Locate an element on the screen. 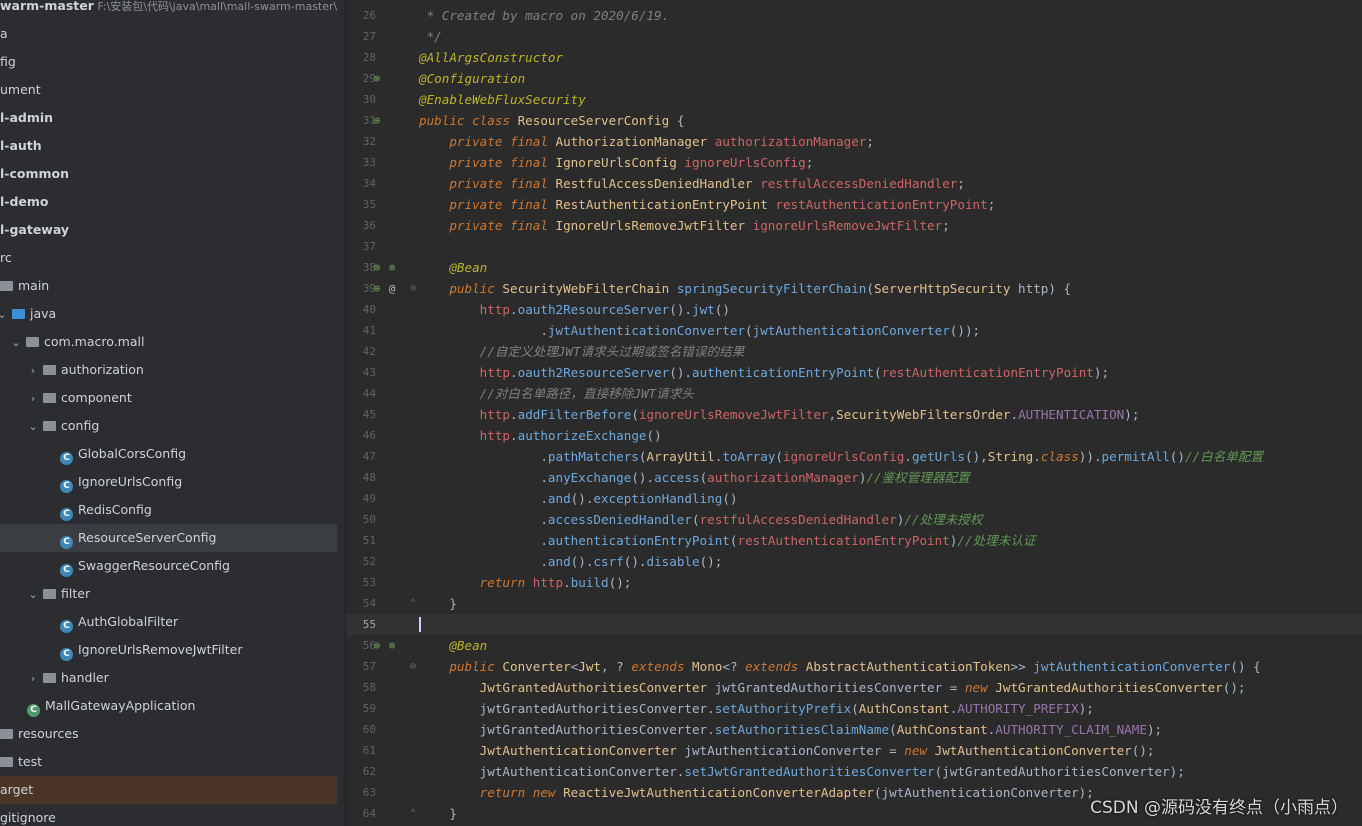 This screenshot has width=1362, height=826. tree-item: l-admin is located at coordinates (168, 118).